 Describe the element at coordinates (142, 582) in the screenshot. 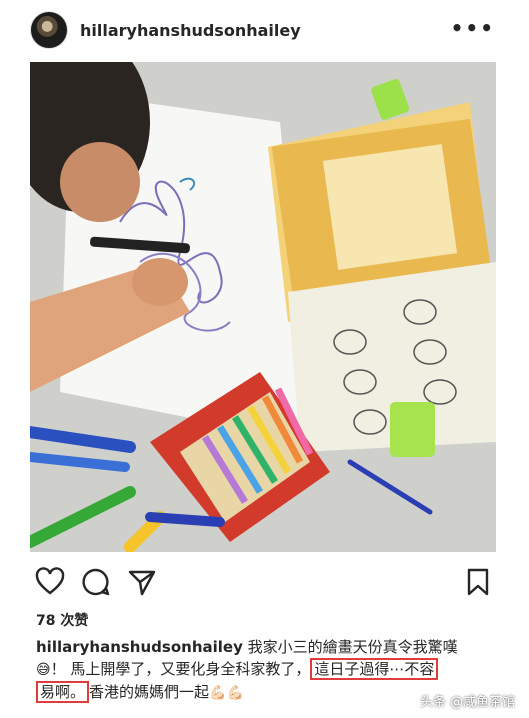

I see `send-icon` at that location.